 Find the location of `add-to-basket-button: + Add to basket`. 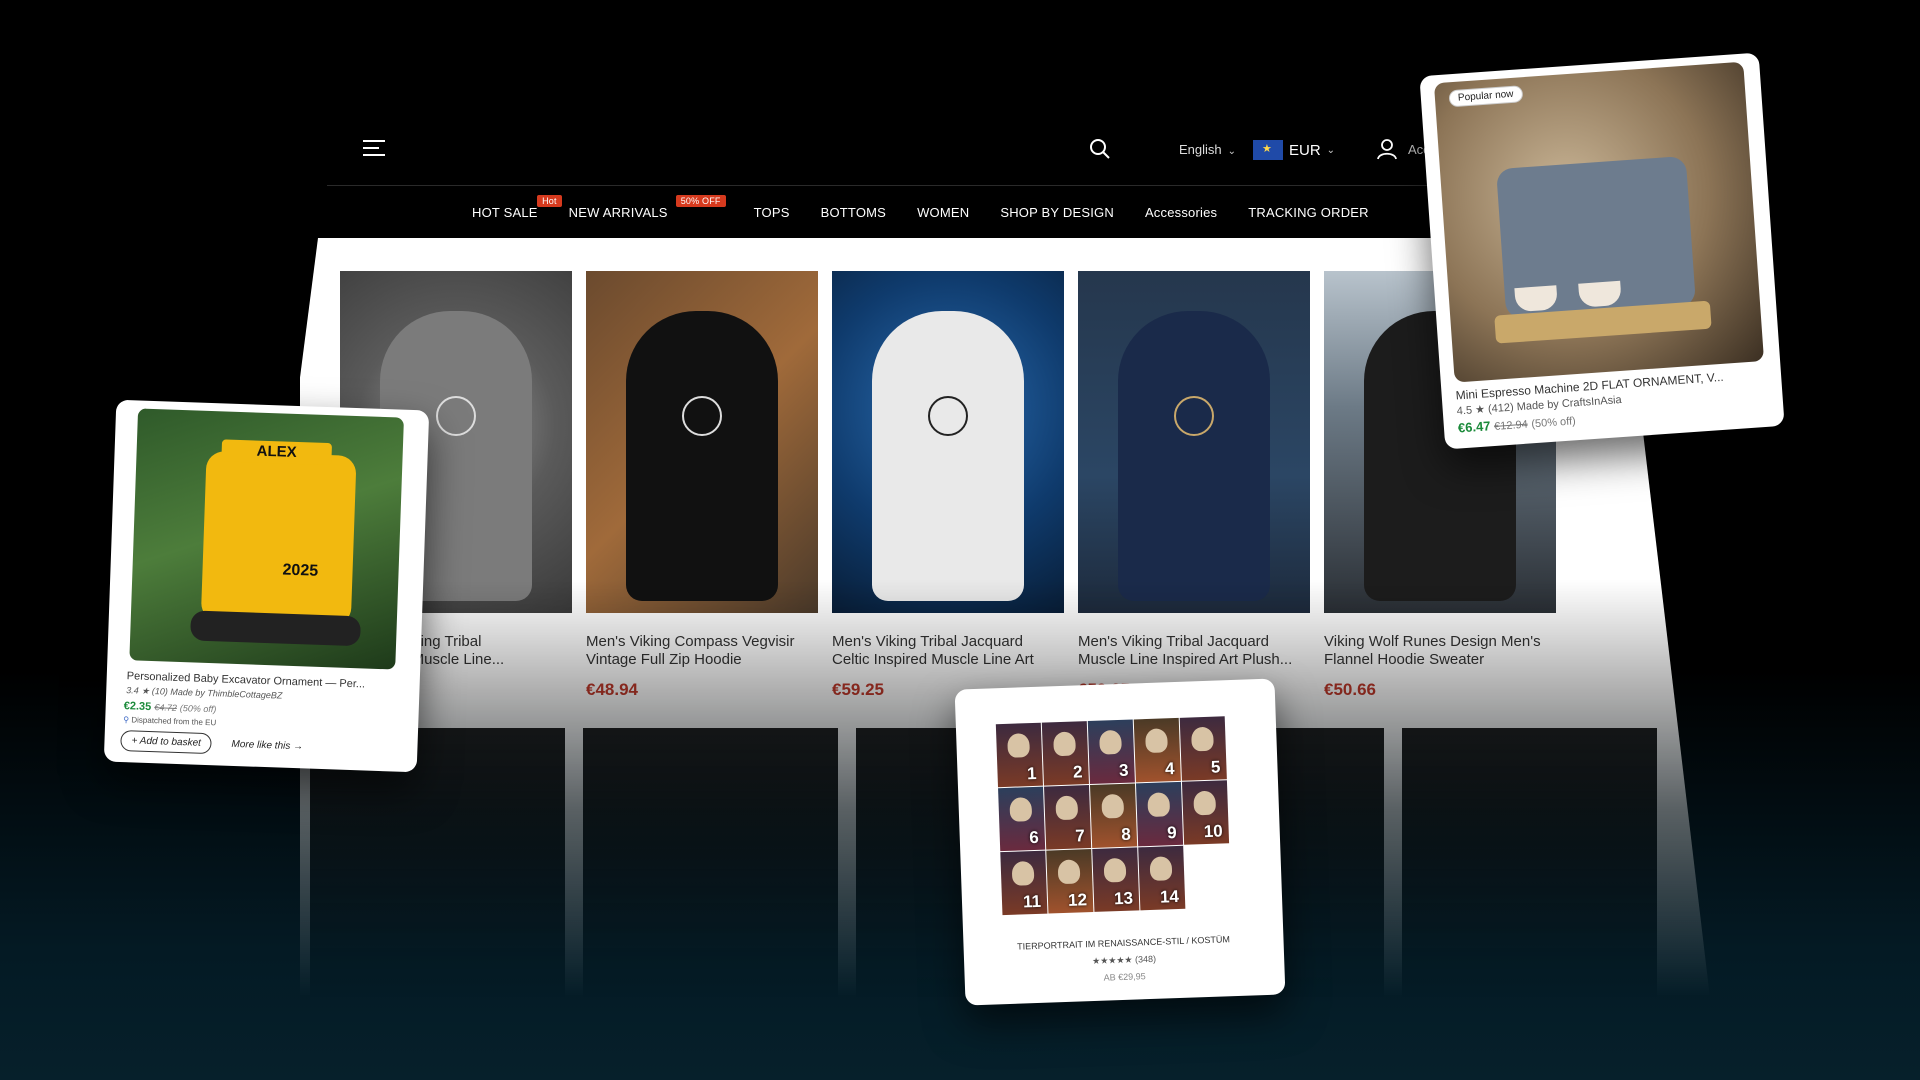

add-to-basket-button: + Add to basket is located at coordinates (166, 742).